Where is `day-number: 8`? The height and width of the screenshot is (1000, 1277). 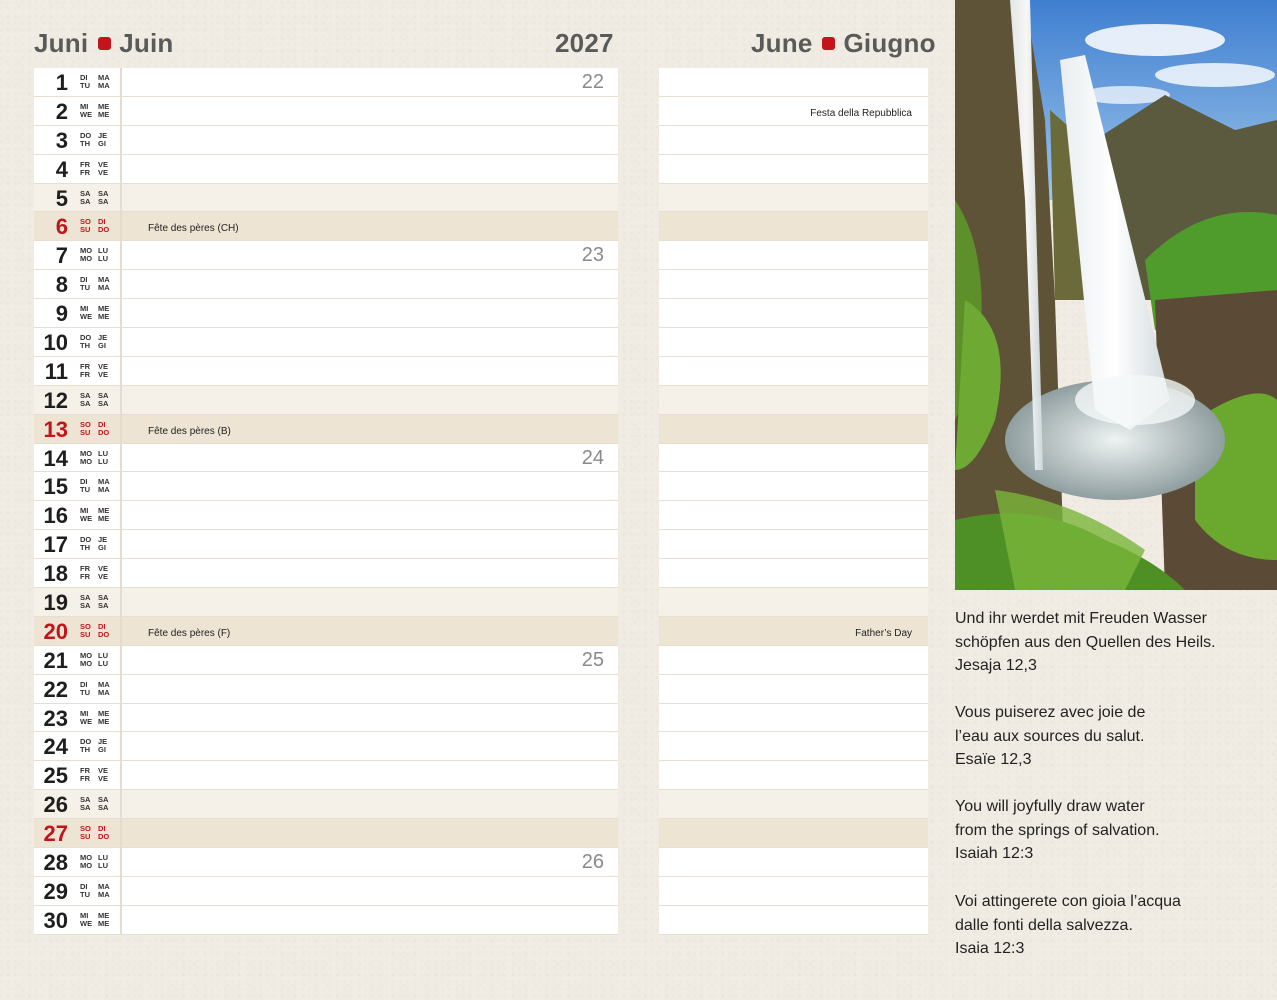
day-number: 8 is located at coordinates (61, 285).